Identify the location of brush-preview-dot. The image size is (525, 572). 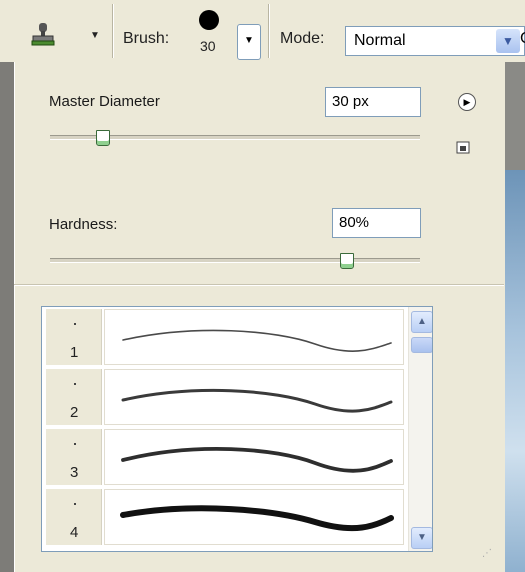
(209, 20).